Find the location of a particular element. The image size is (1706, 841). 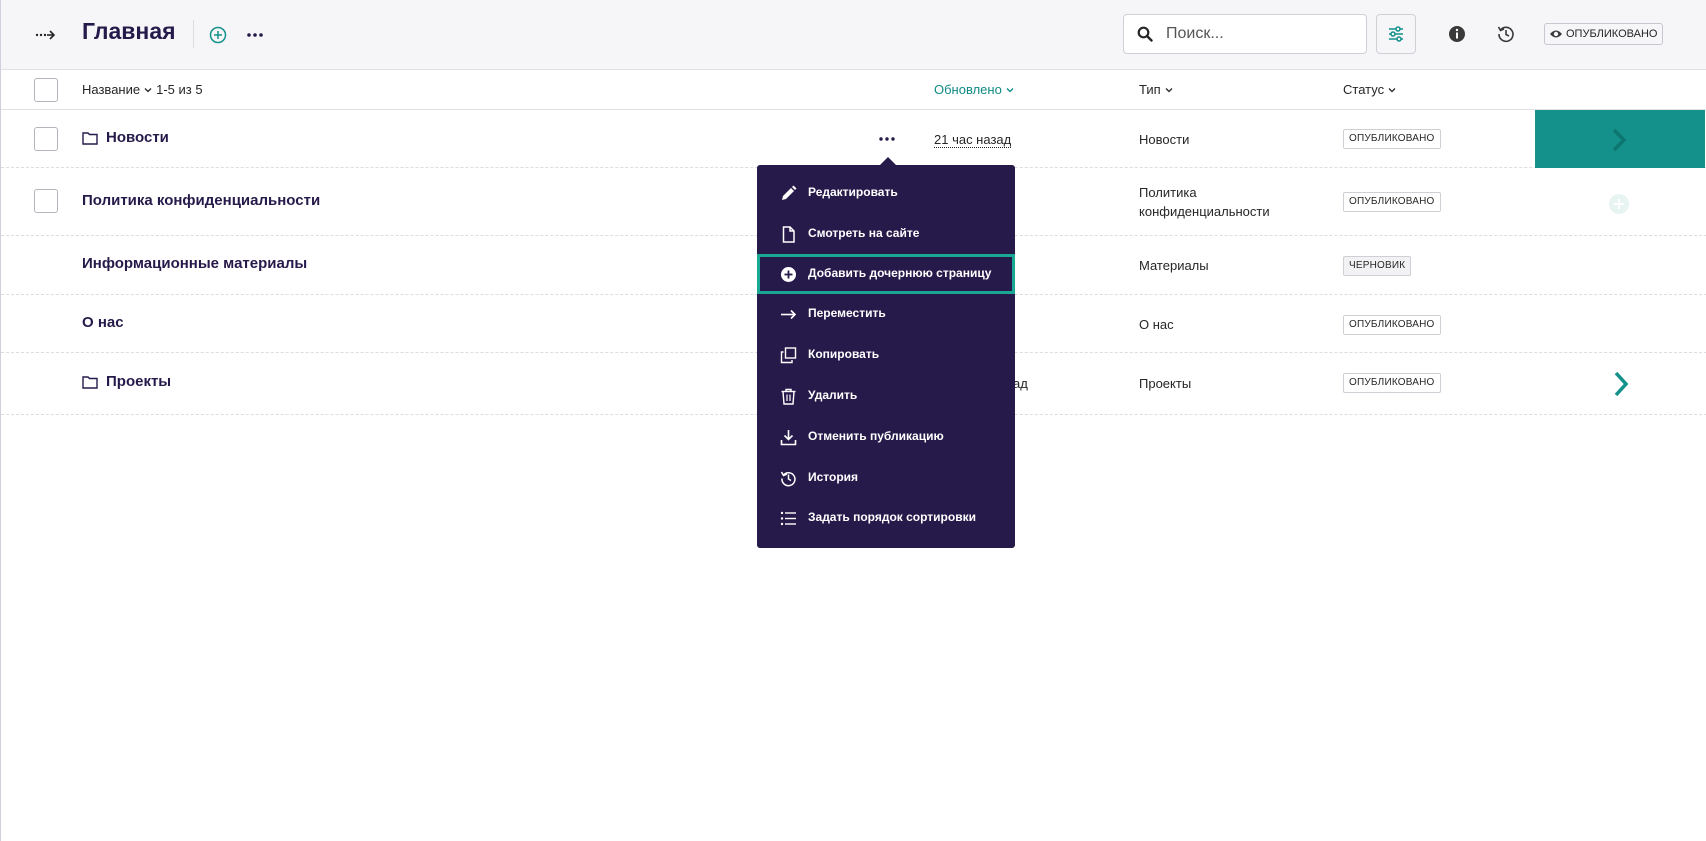

column-name-label: Название is located at coordinates (111, 89).